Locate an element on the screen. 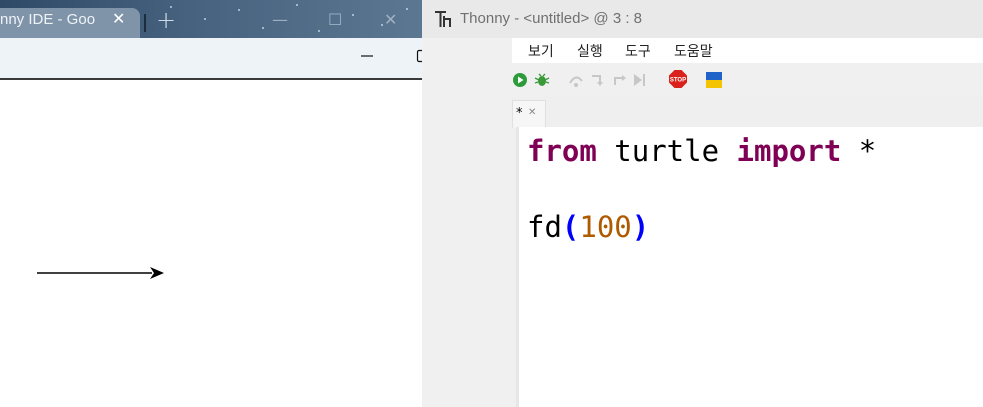 The image size is (983, 407). module-name: turtle is located at coordinates (666, 151).